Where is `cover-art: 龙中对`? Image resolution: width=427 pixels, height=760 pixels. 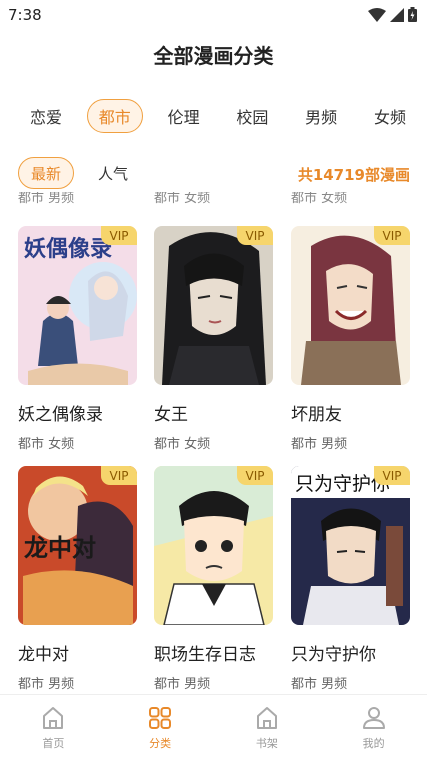 cover-art: 龙中对 is located at coordinates (77, 545).